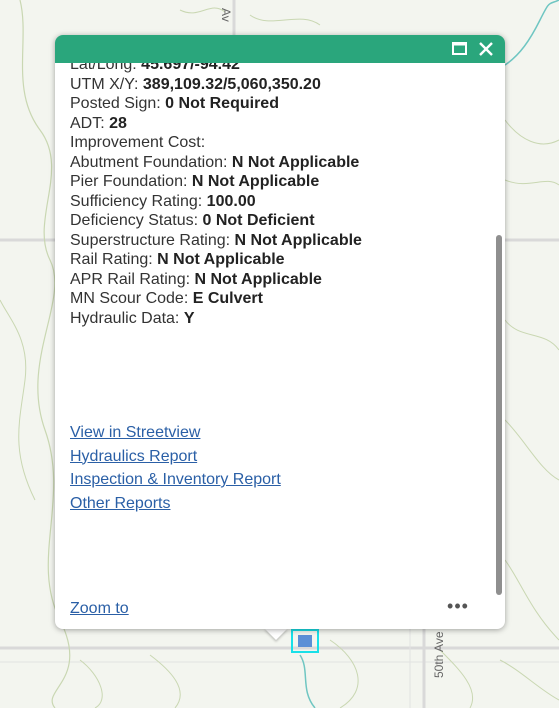 The height and width of the screenshot is (708, 559). I want to click on attribute-line: Sufficiency Rating: 100.00, so click(280, 202).